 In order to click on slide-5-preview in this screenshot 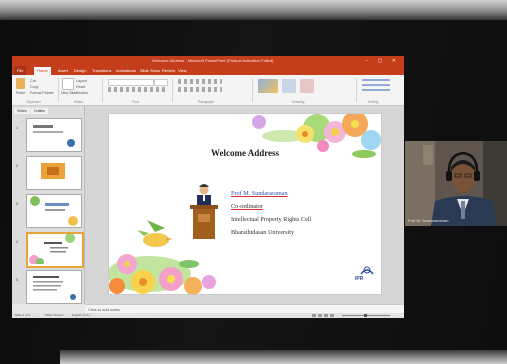, I will do `click(54, 288)`.